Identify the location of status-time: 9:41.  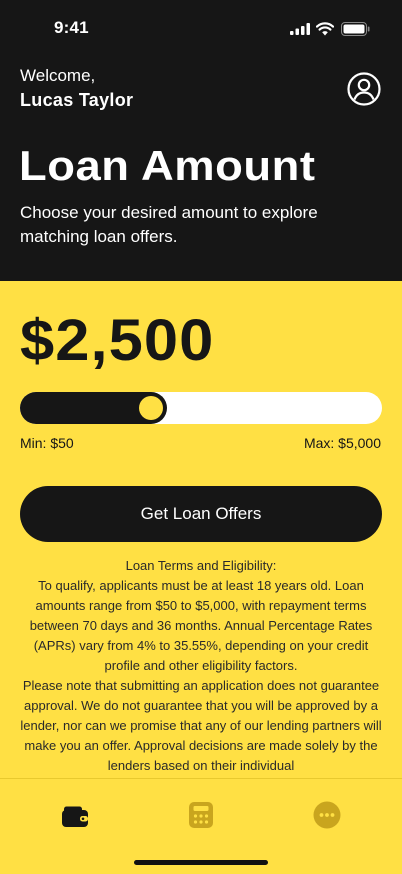
(71, 27).